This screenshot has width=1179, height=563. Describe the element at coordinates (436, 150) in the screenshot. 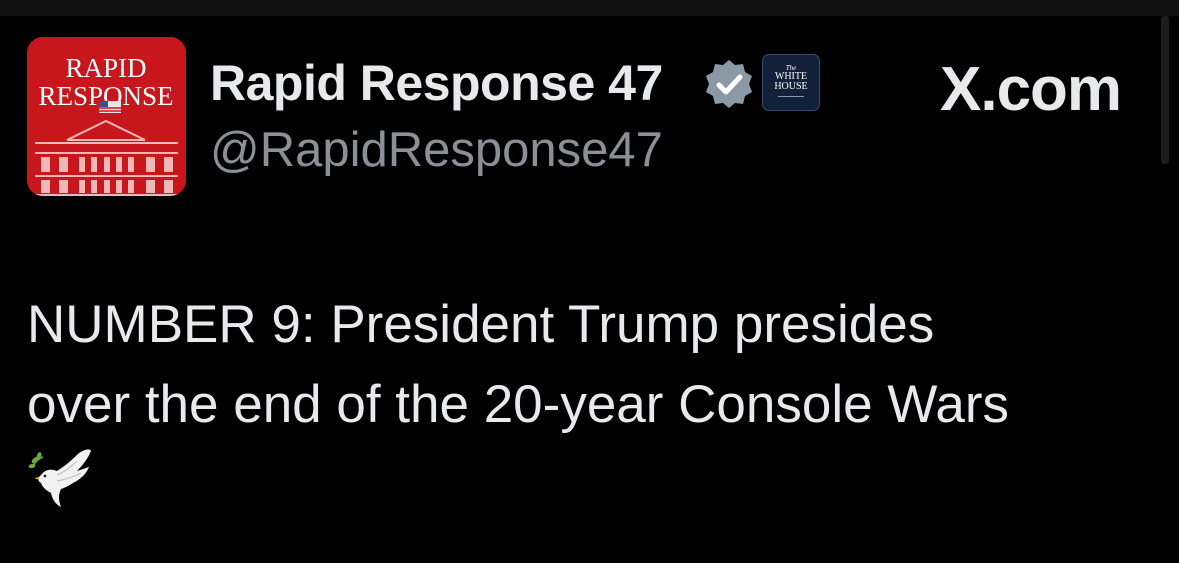

I see `author-handle: @RapidResponse47` at that location.